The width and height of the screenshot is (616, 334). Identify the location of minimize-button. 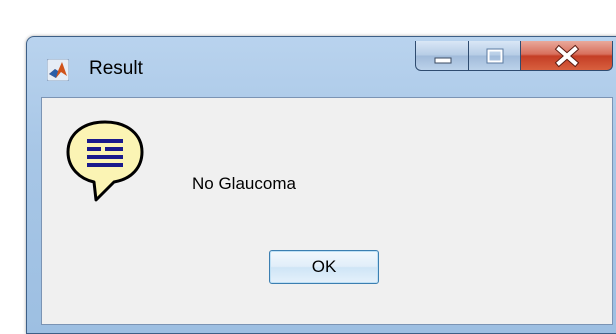
(442, 56).